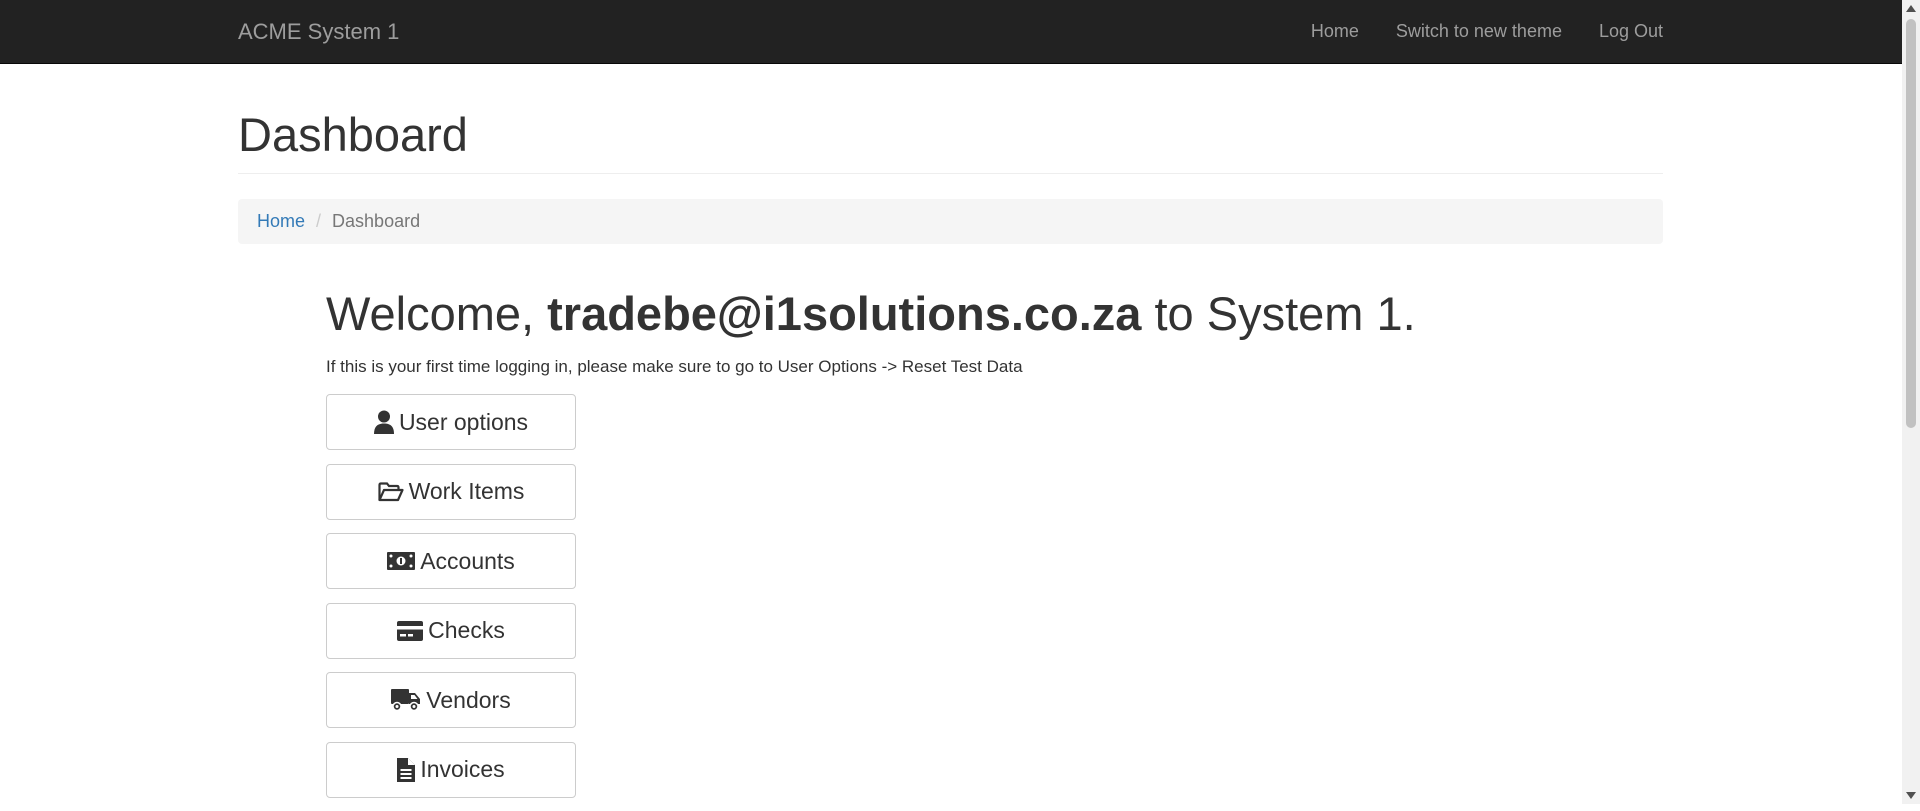 This screenshot has width=1920, height=811. Describe the element at coordinates (353, 134) in the screenshot. I see `page-title: Dashboard` at that location.